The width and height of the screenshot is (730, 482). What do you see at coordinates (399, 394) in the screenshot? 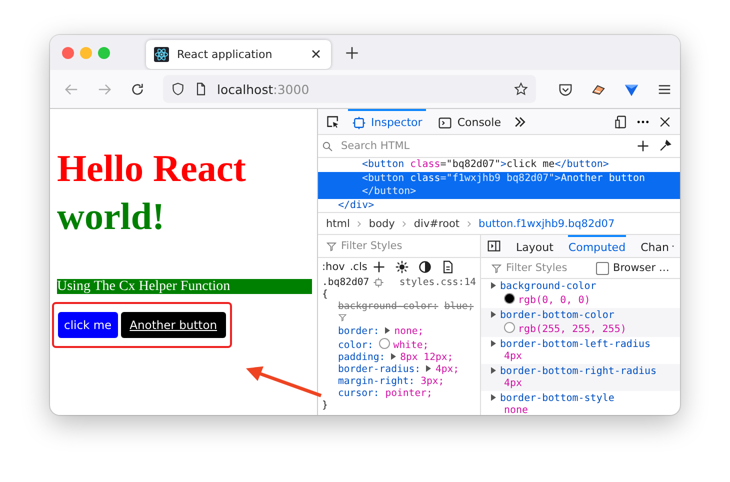
I see `style-declaration: cursor: pointer;` at bounding box center [399, 394].